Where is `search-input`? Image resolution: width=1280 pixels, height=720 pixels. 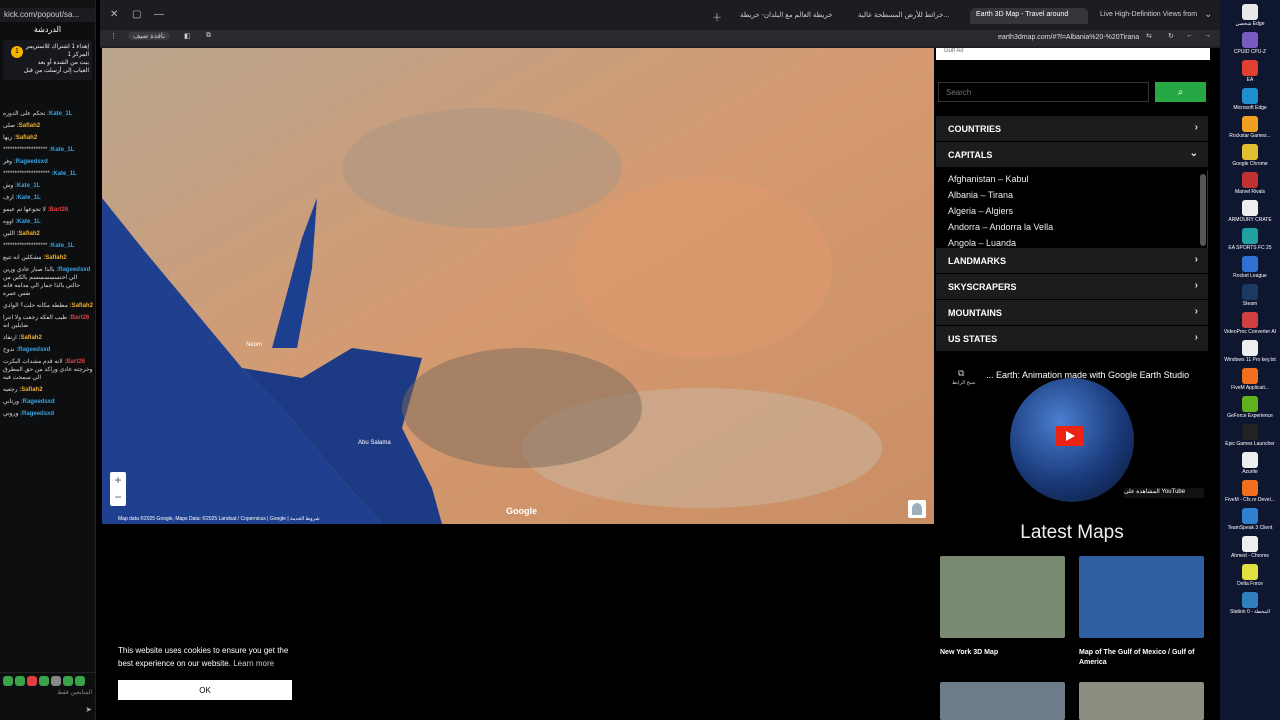 search-input is located at coordinates (1043, 92).